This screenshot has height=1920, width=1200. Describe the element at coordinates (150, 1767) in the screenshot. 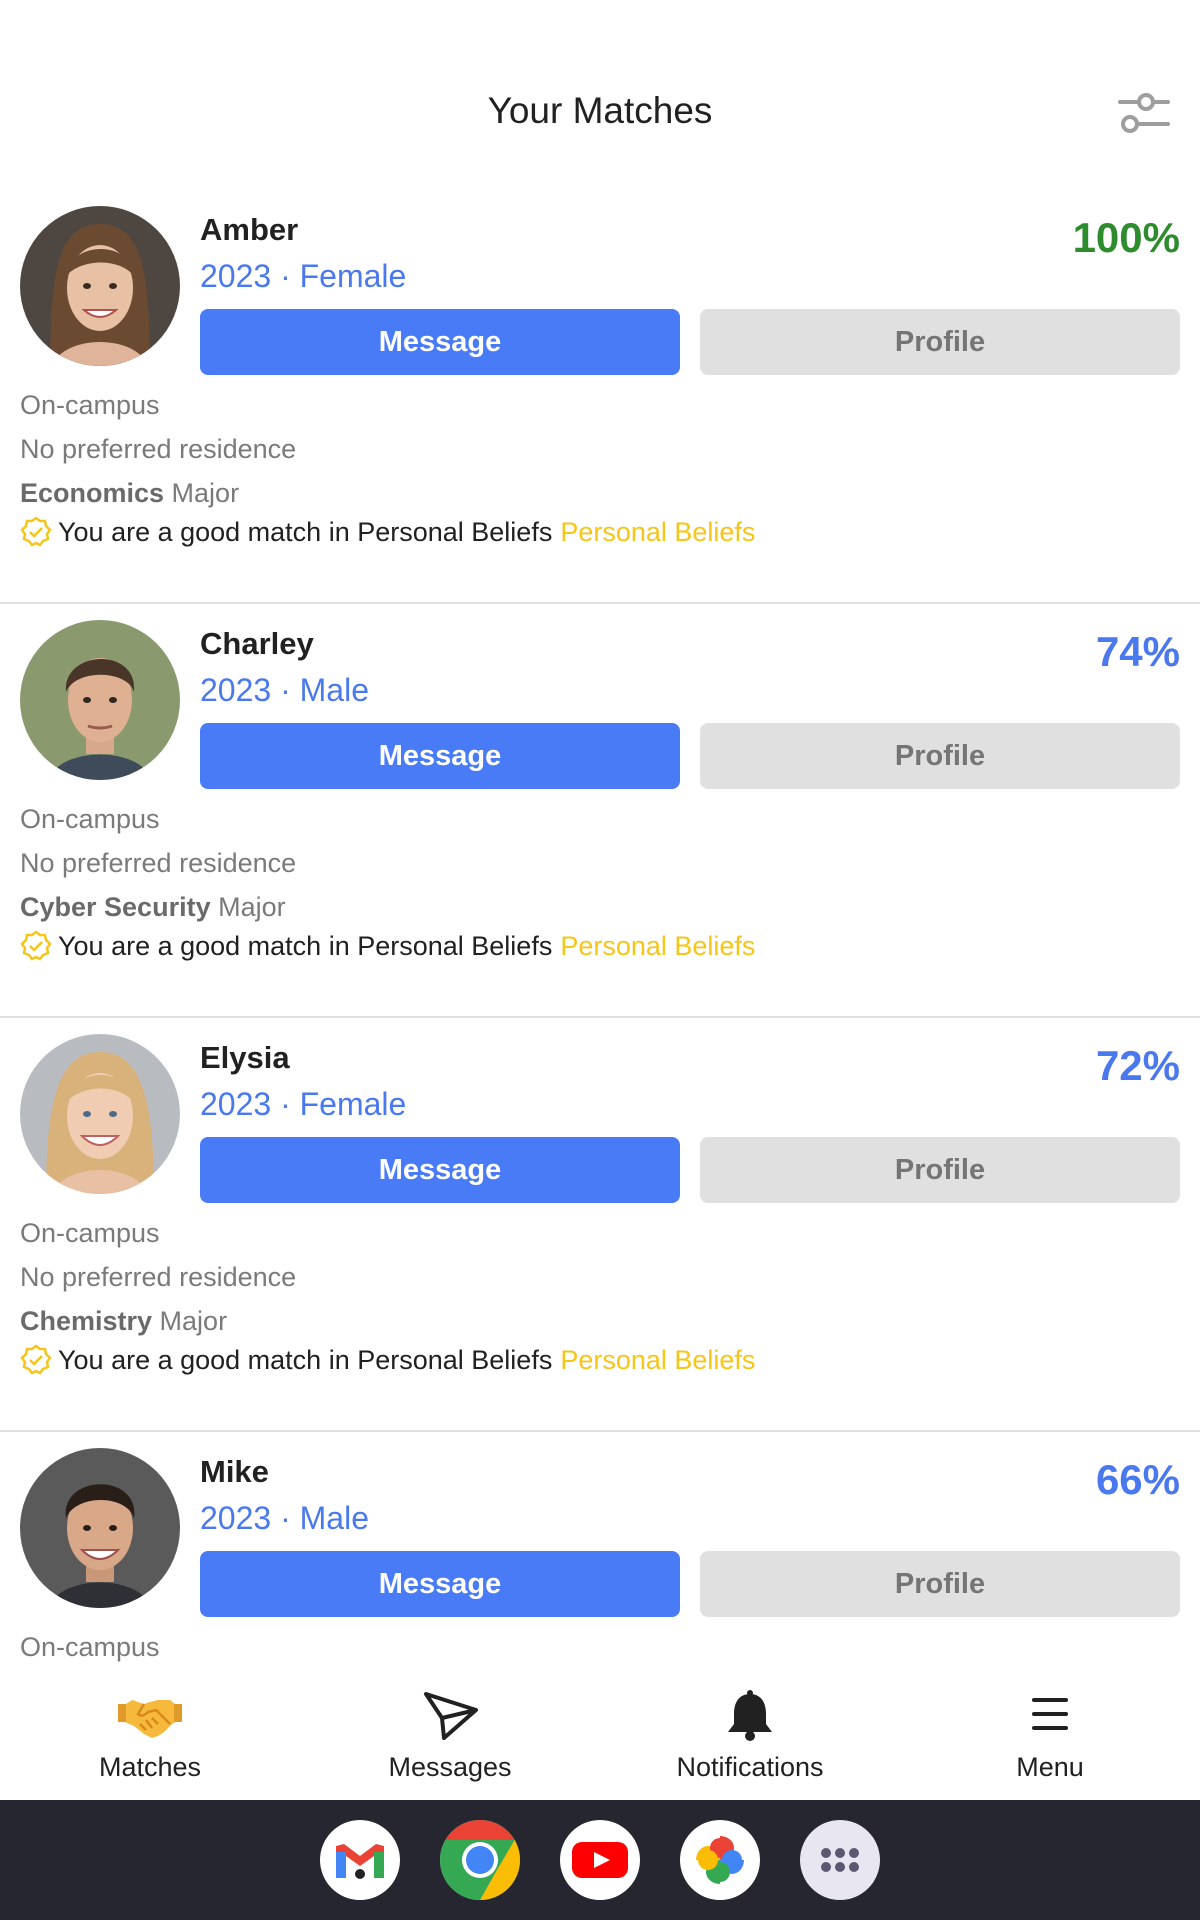

I see `nav-label: Matches` at that location.